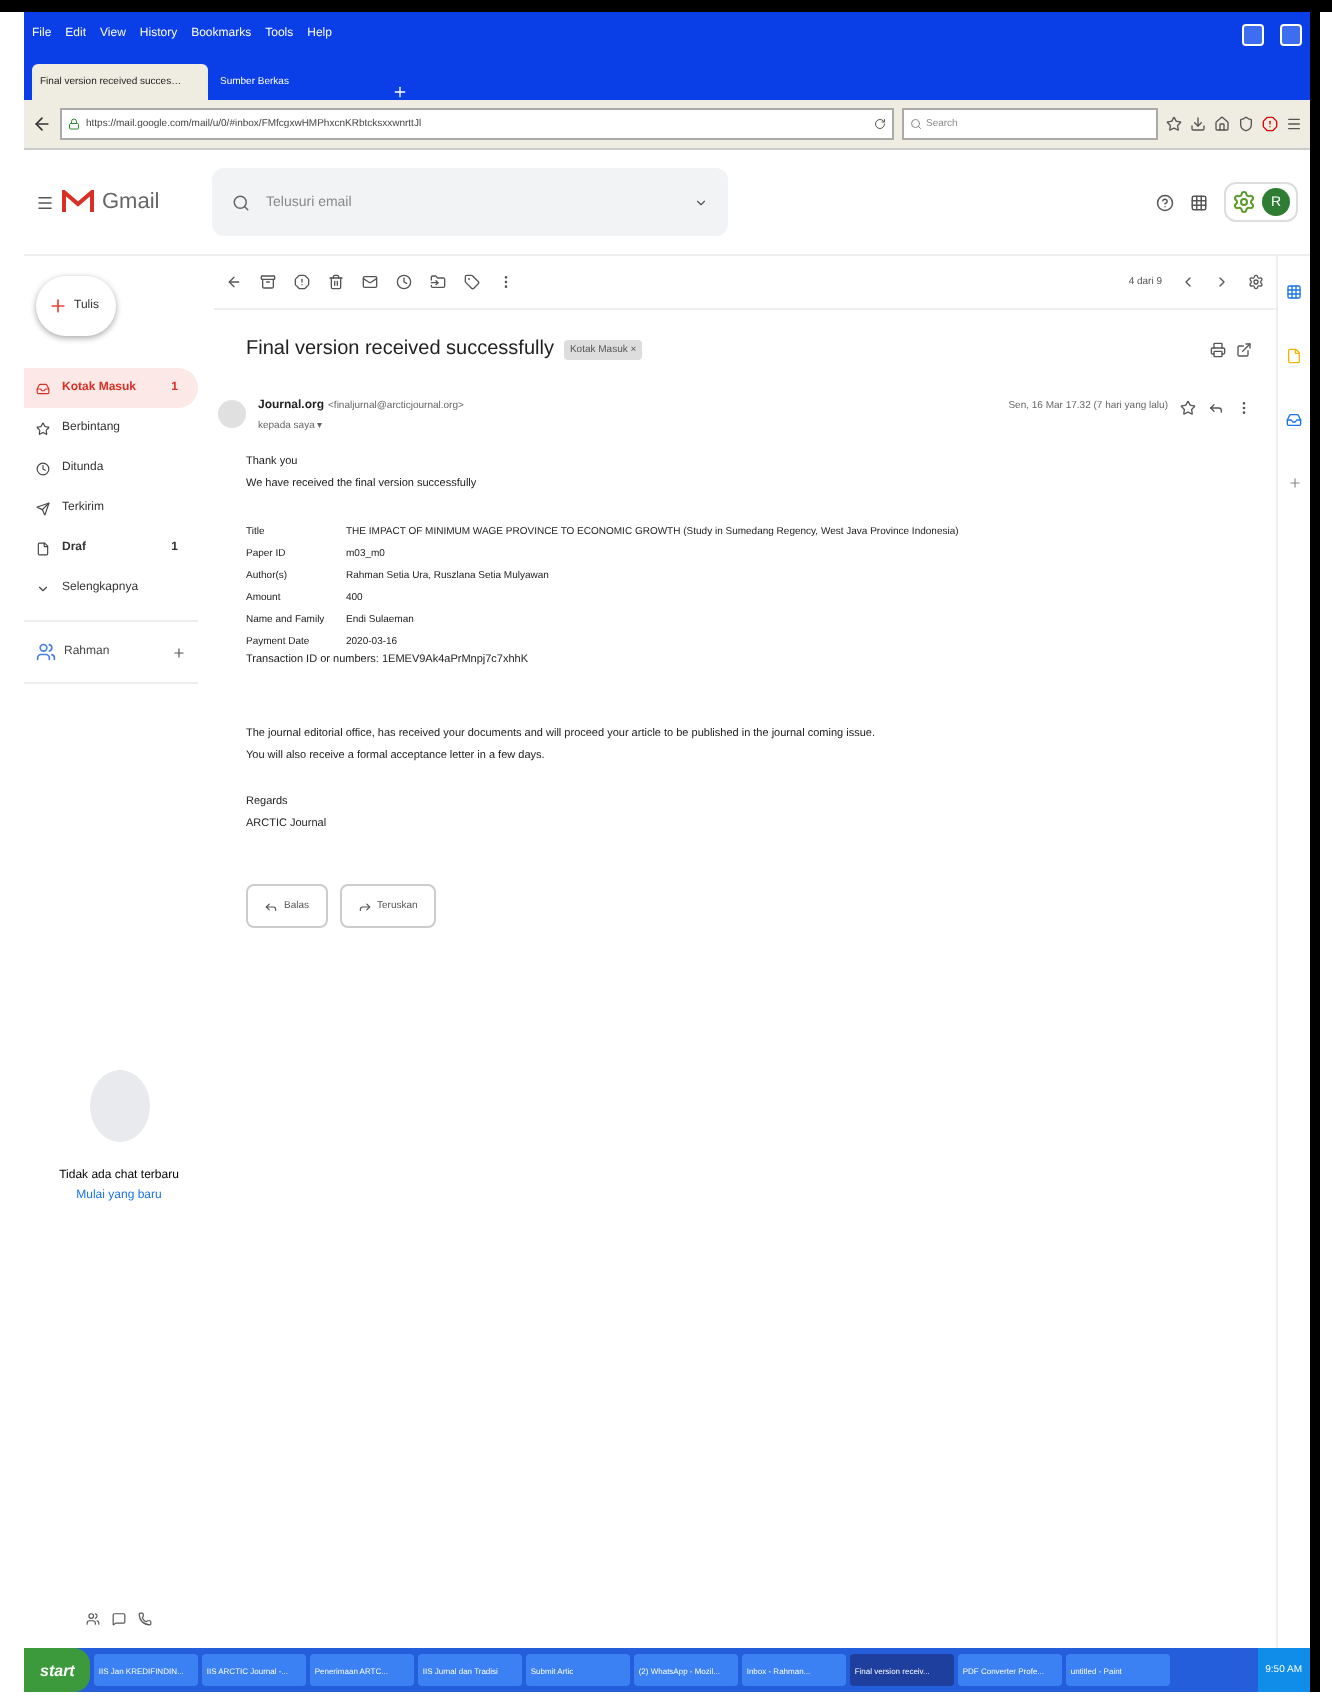 The image size is (1332, 1702). What do you see at coordinates (1244, 202) in the screenshot?
I see `gear-icon` at bounding box center [1244, 202].